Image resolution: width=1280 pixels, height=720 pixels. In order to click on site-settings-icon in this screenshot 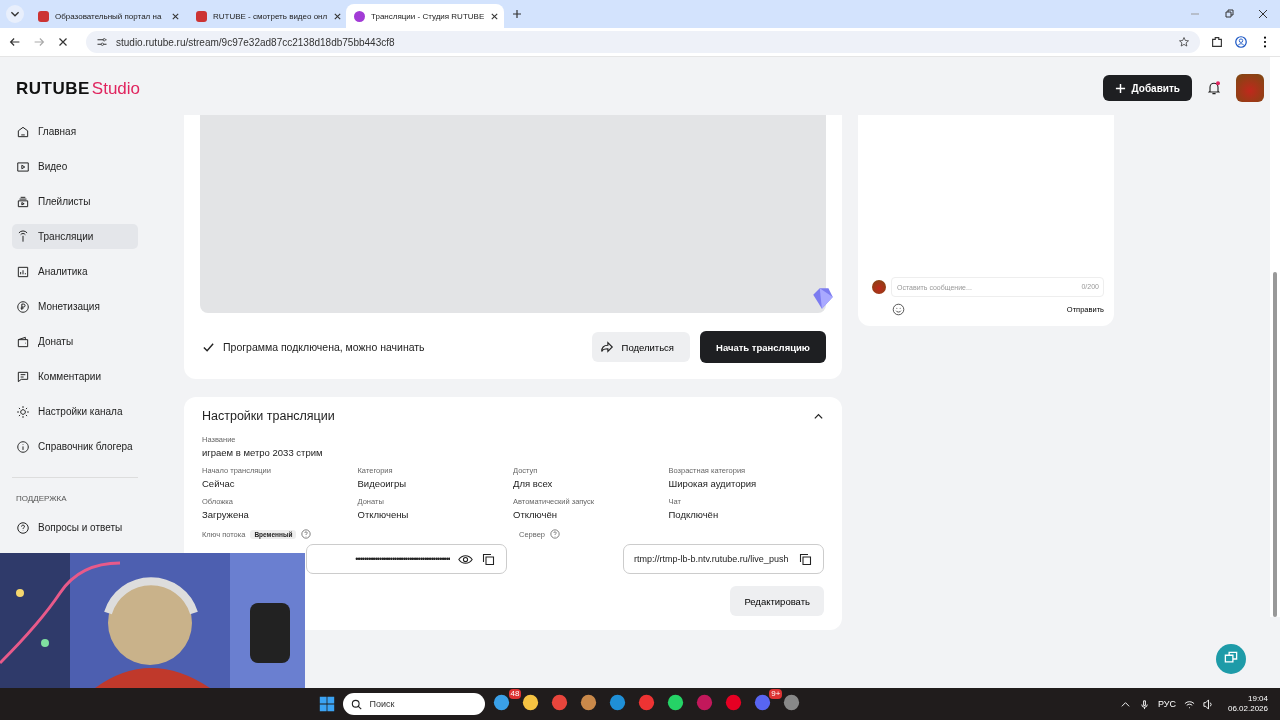, I will do `click(102, 42)`.